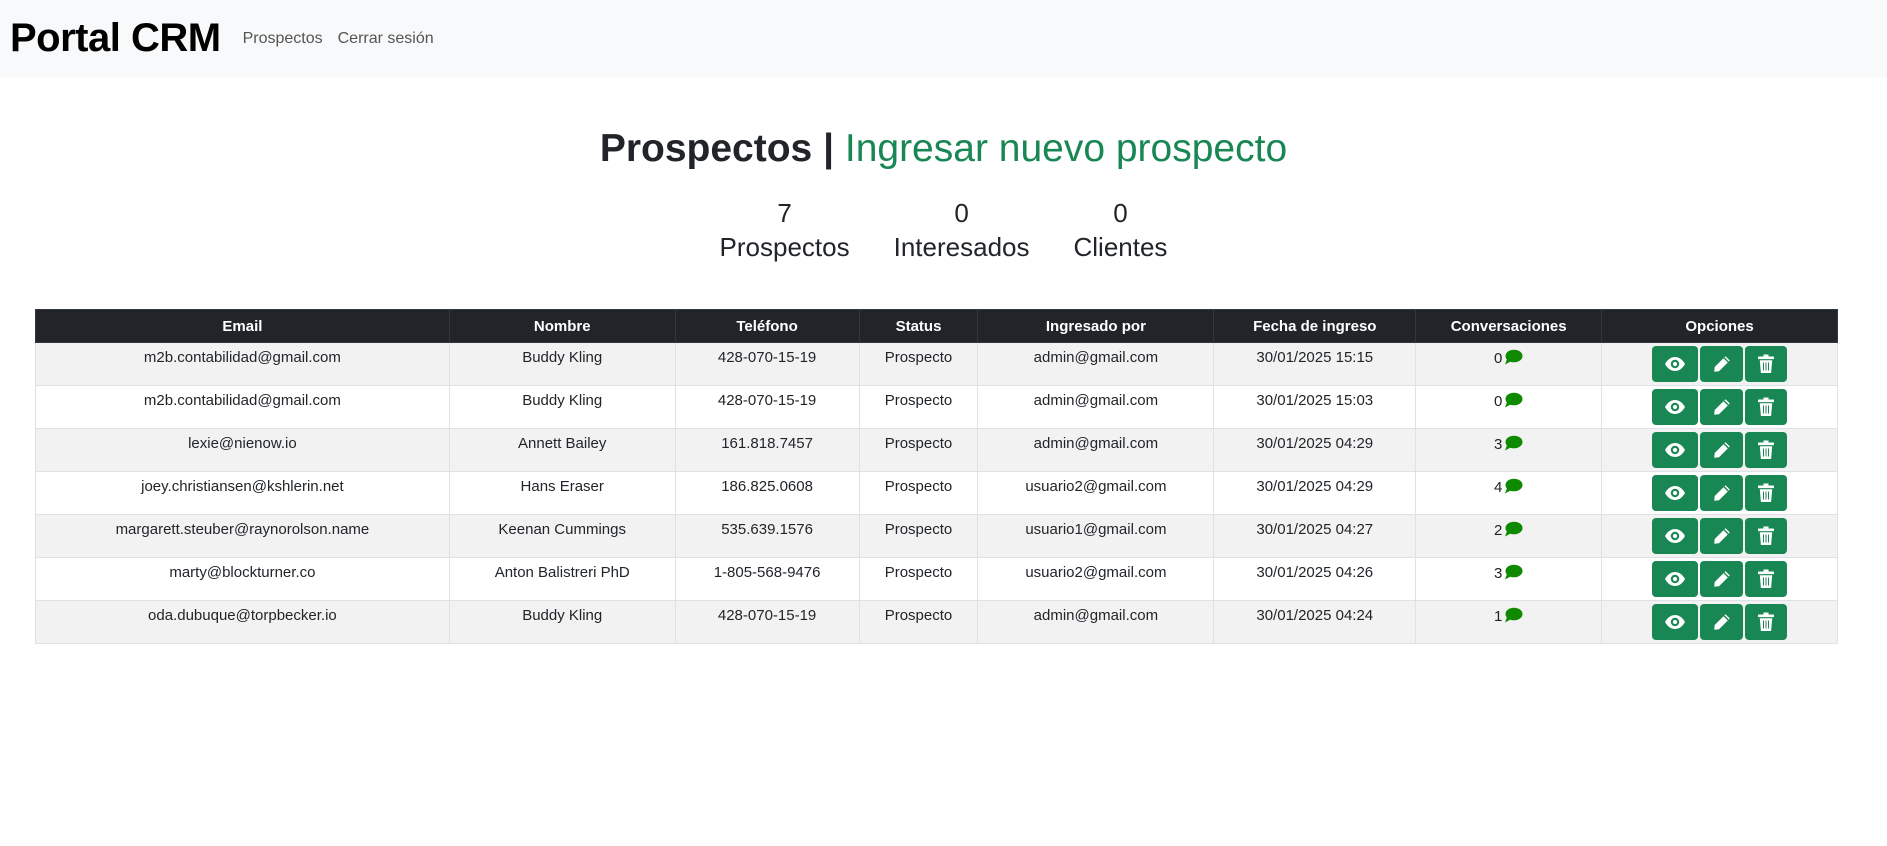  Describe the element at coordinates (1498, 530) in the screenshot. I see `conversation-count: 2` at that location.